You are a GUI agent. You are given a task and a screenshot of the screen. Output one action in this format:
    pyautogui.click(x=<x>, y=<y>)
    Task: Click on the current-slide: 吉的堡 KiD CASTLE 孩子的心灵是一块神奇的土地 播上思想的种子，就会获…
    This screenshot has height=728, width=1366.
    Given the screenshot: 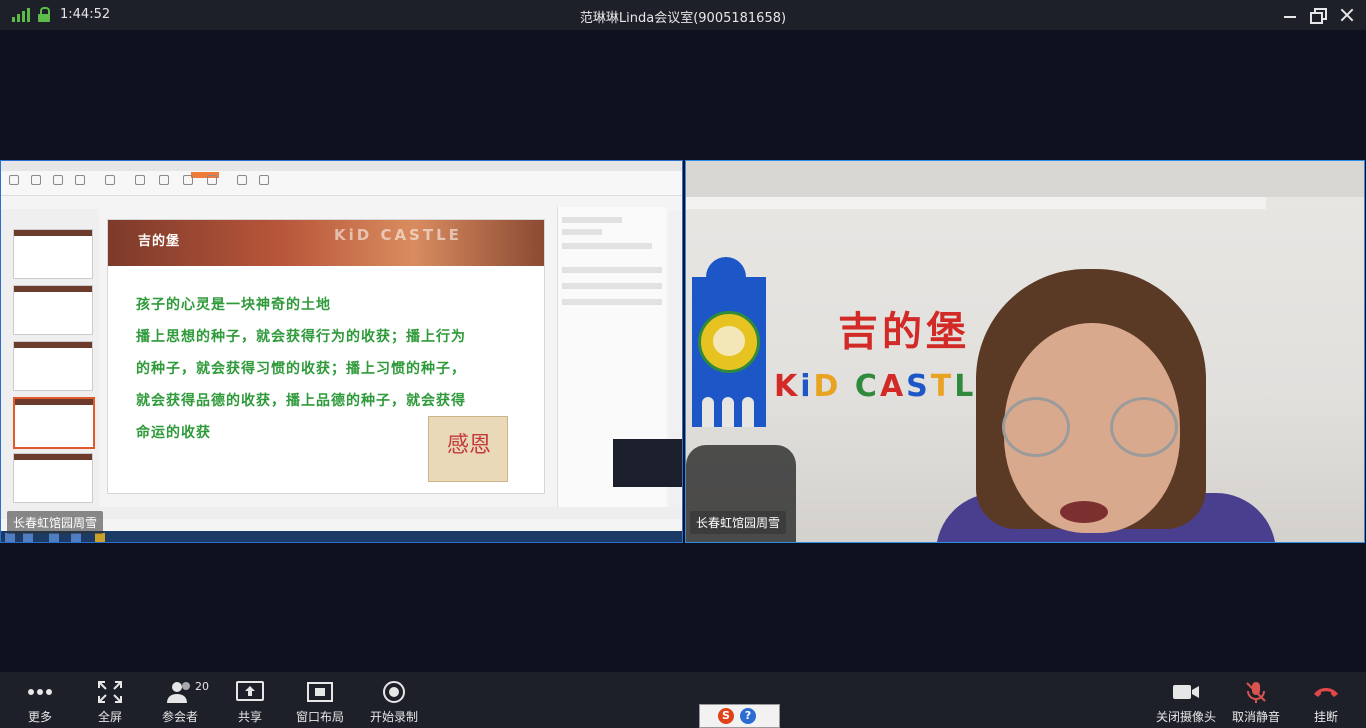 What is the action you would take?
    pyautogui.click(x=326, y=356)
    